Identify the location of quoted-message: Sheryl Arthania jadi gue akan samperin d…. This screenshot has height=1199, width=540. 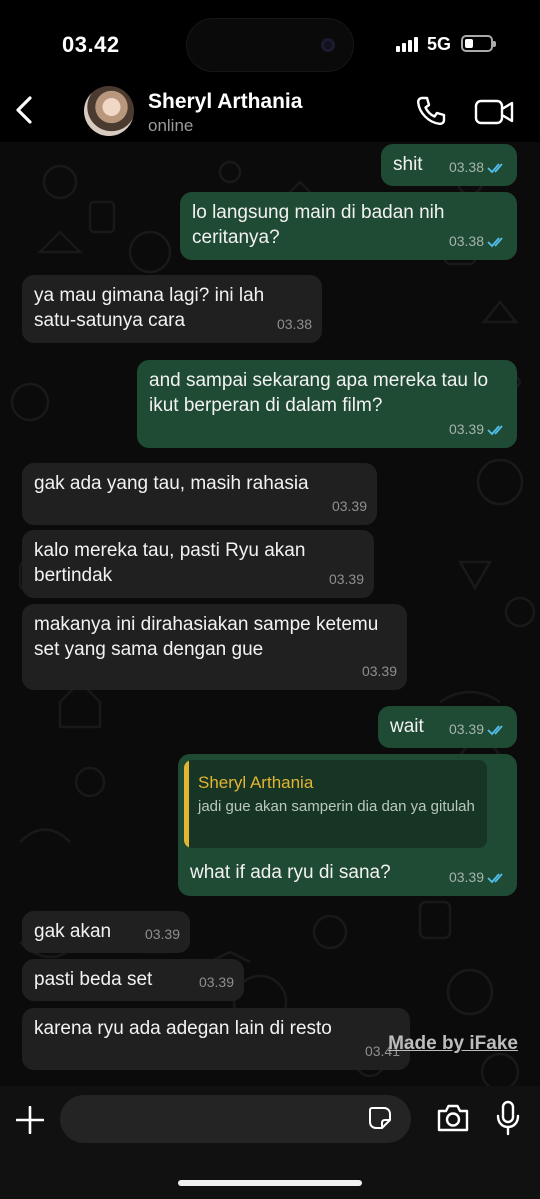
(335, 804).